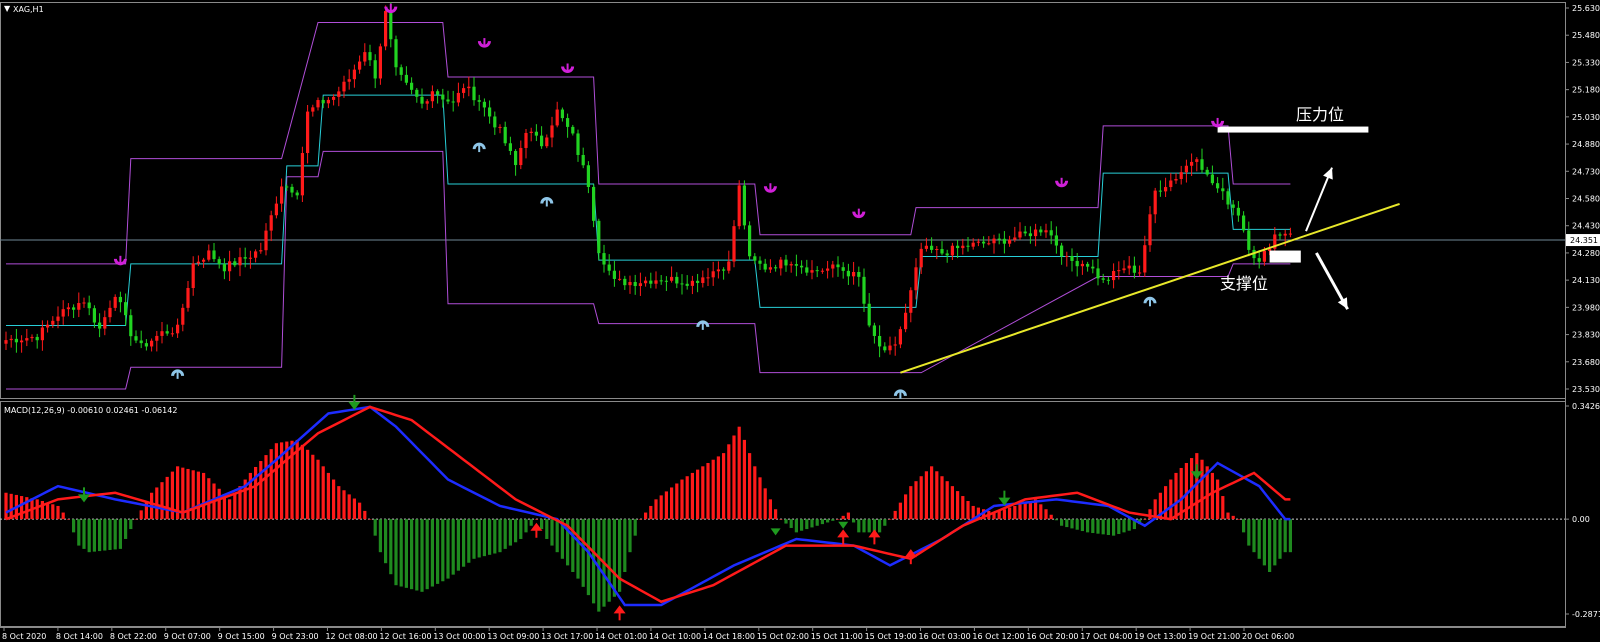  I want to click on price-tick-label: 24.430, so click(1586, 226).